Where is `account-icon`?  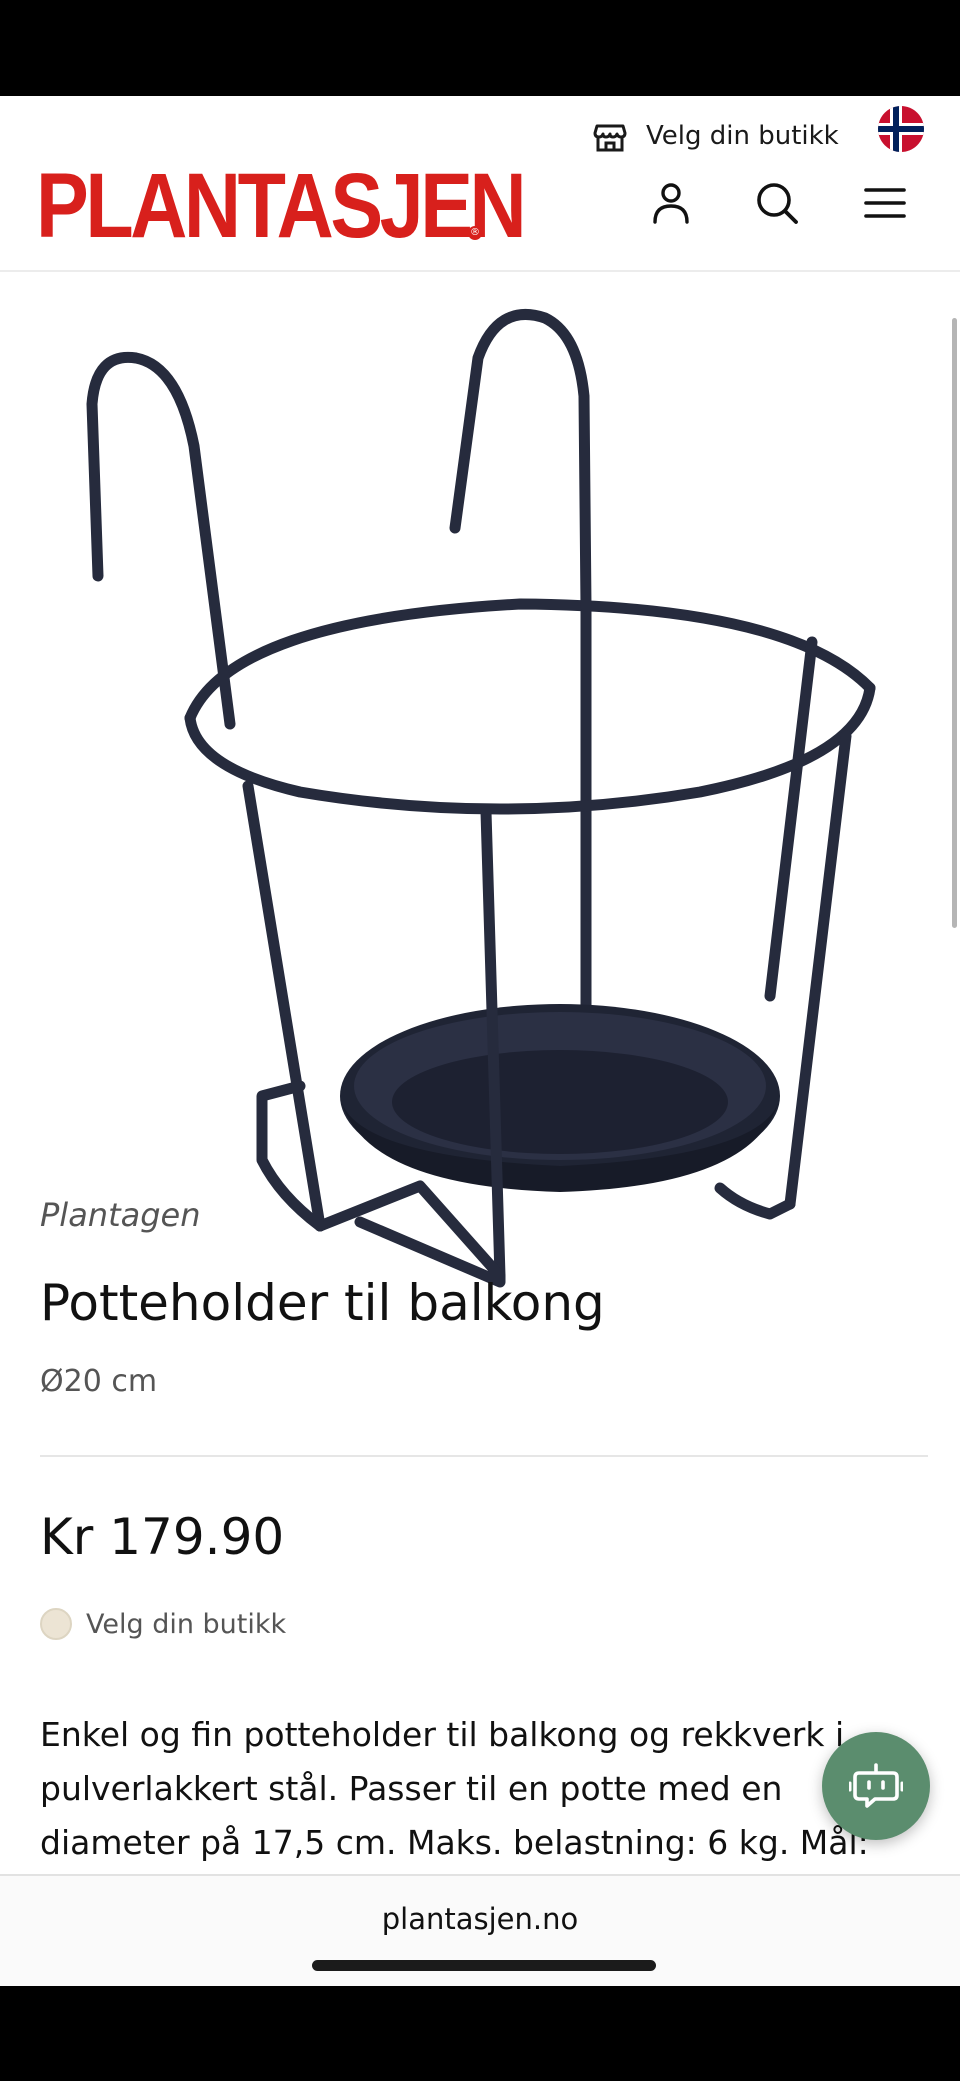
account-icon is located at coordinates (671, 203).